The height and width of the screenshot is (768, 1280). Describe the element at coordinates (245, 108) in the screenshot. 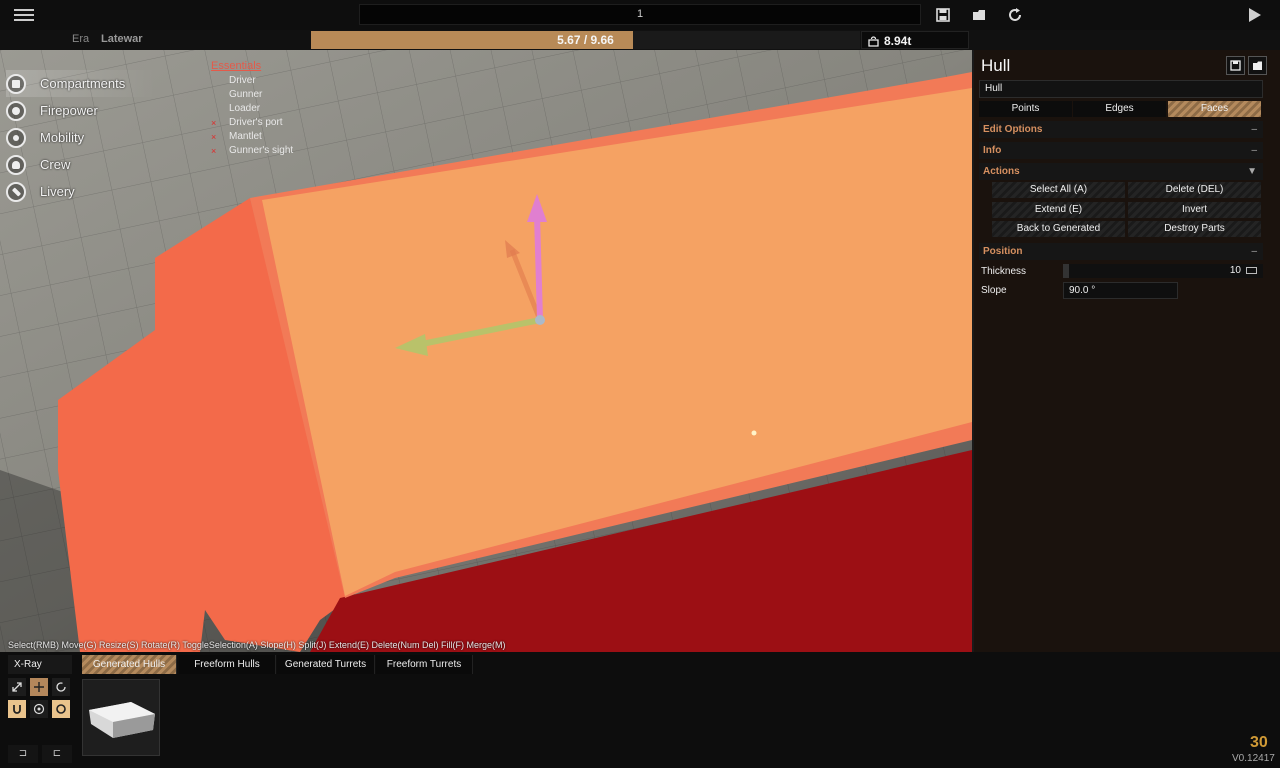

I see `list-item: Loader` at that location.